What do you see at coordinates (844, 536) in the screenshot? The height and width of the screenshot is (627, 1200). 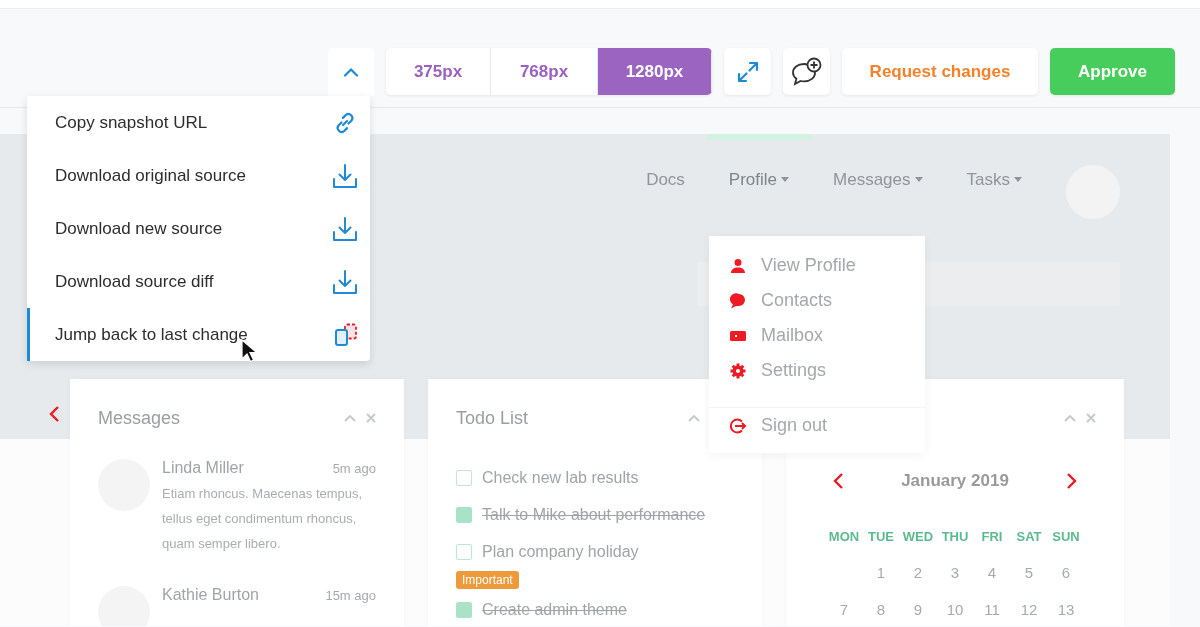 I see `weekday-label: MON` at bounding box center [844, 536].